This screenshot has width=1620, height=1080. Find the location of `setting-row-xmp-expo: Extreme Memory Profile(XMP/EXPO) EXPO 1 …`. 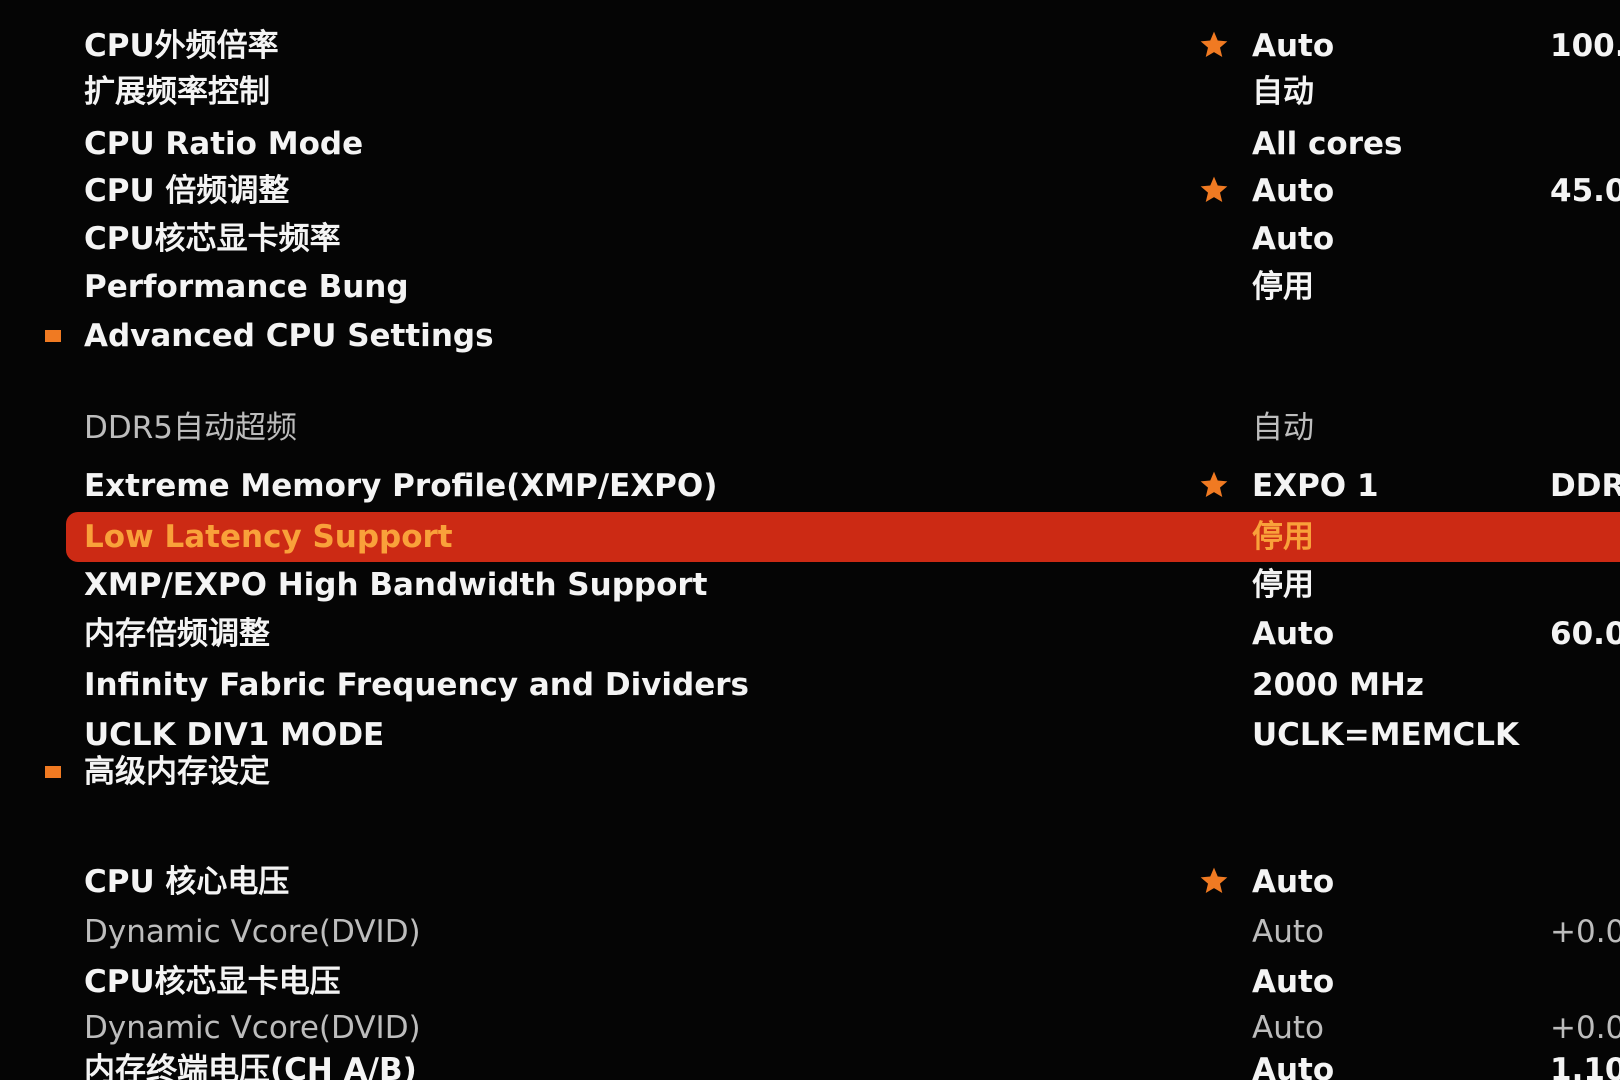

setting-row-xmp-expo: Extreme Memory Profile(XMP/EXPO) EXPO 1 … is located at coordinates (810, 486).